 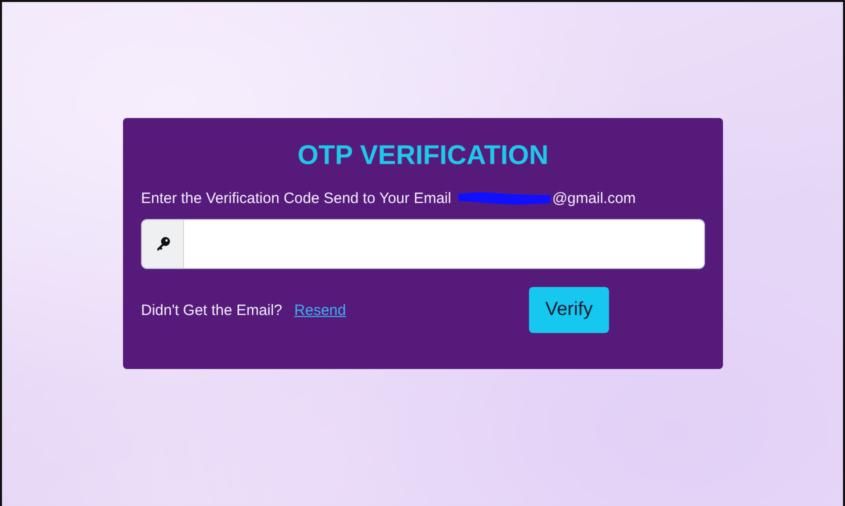 What do you see at coordinates (444, 244) in the screenshot?
I see `code-input-field` at bounding box center [444, 244].